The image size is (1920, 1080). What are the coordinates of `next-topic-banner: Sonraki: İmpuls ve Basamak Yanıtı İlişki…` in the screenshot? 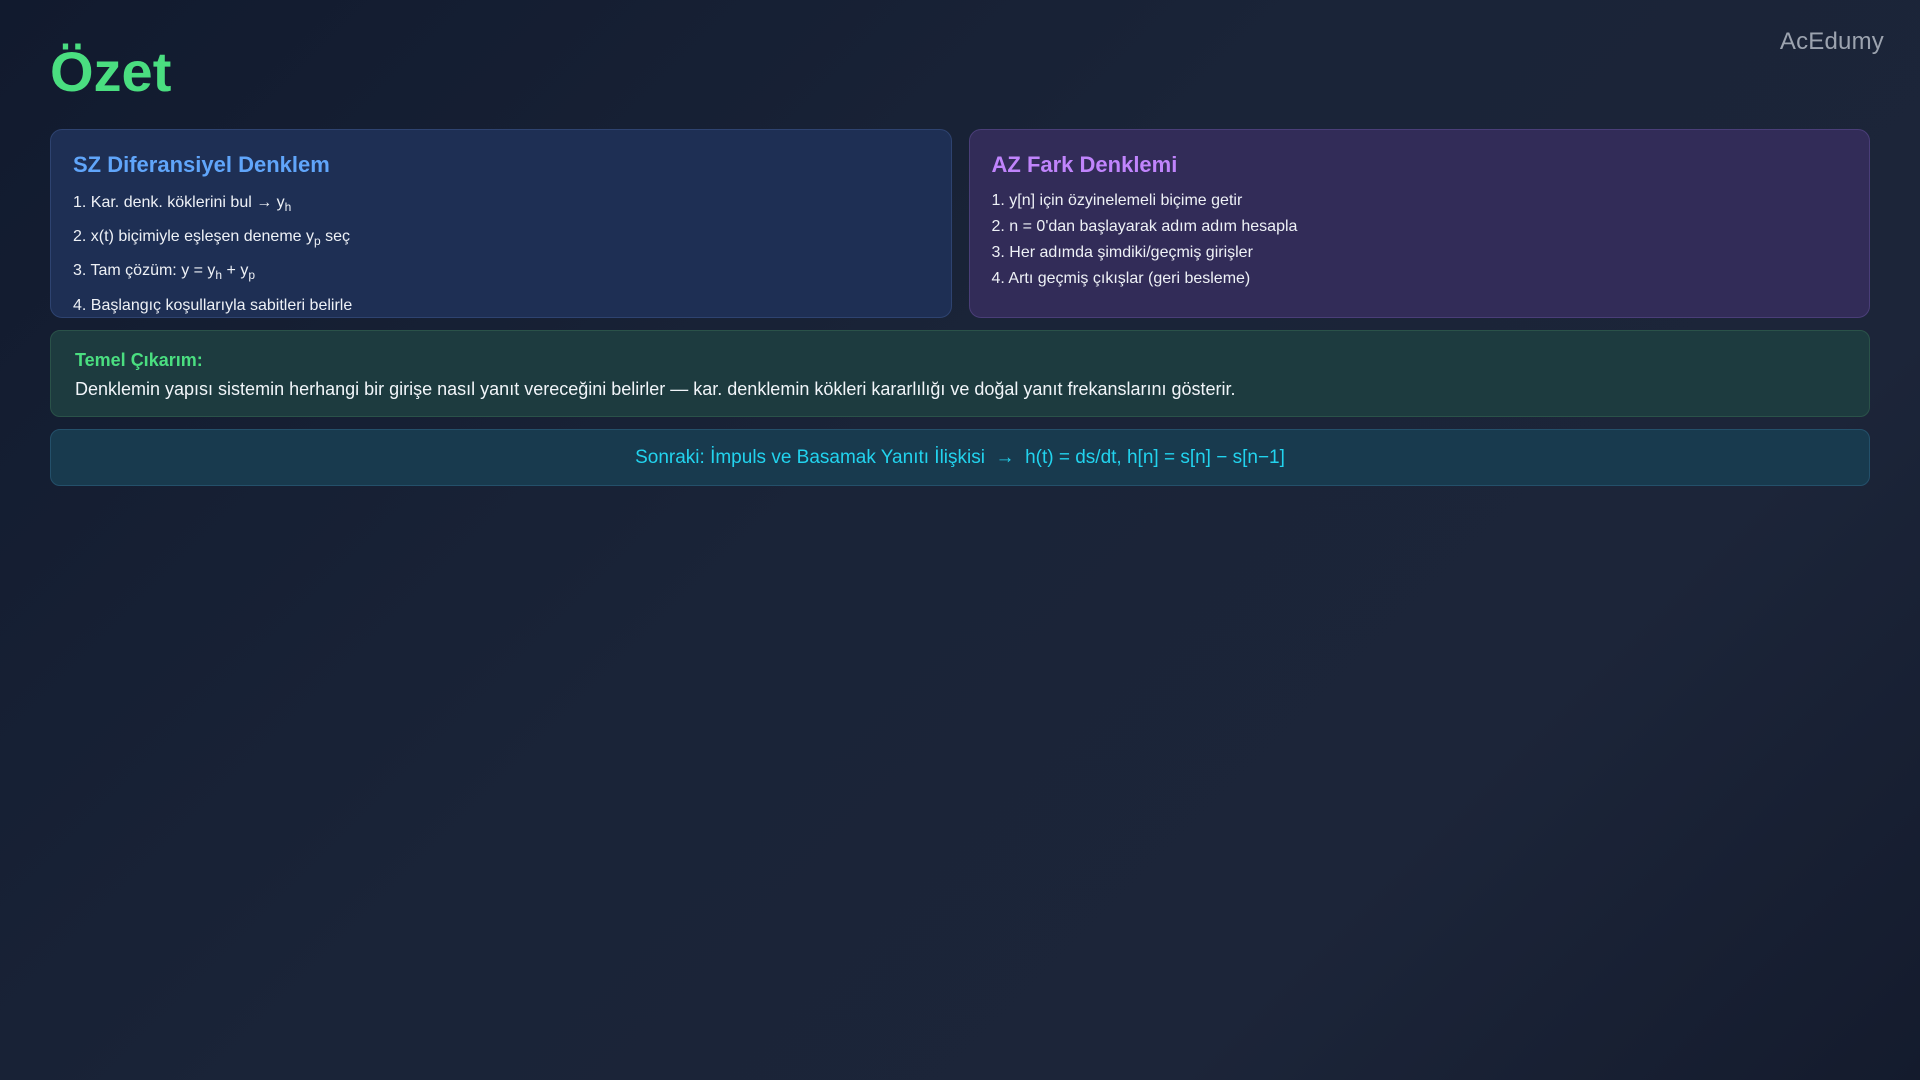 It's located at (960, 457).